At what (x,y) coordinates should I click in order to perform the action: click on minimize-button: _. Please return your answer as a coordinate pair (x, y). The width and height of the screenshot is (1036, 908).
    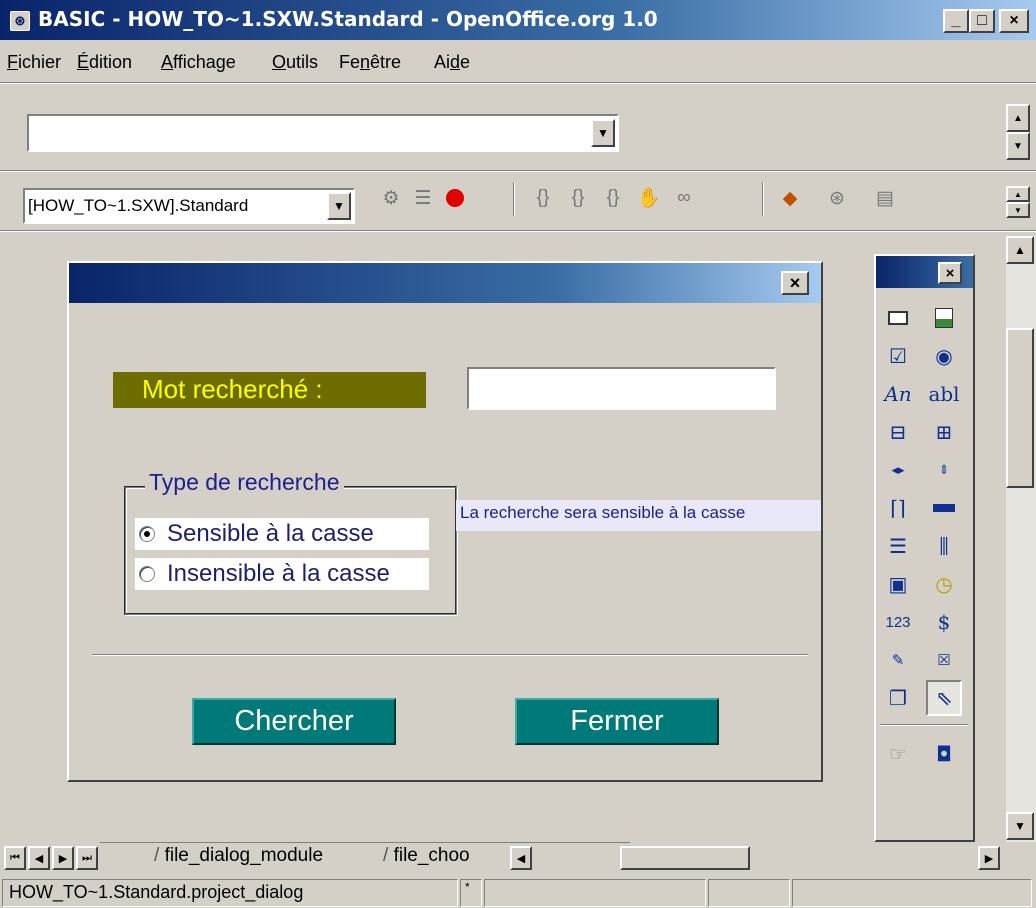
    Looking at the image, I should click on (956, 21).